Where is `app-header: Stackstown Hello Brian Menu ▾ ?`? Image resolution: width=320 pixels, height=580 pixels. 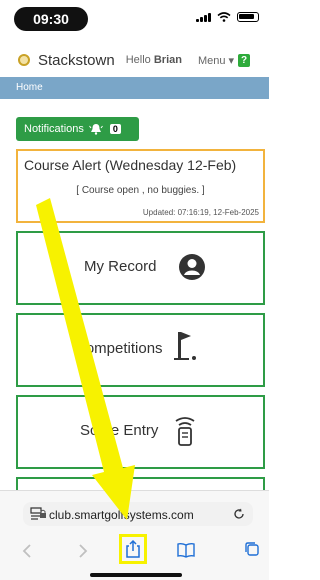
app-header: Stackstown Hello Brian Menu ▾ ? is located at coordinates (134, 60).